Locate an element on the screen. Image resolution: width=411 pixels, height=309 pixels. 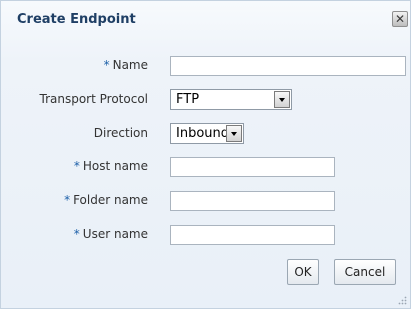
folder-name-label: * Folder name is located at coordinates (74, 200).